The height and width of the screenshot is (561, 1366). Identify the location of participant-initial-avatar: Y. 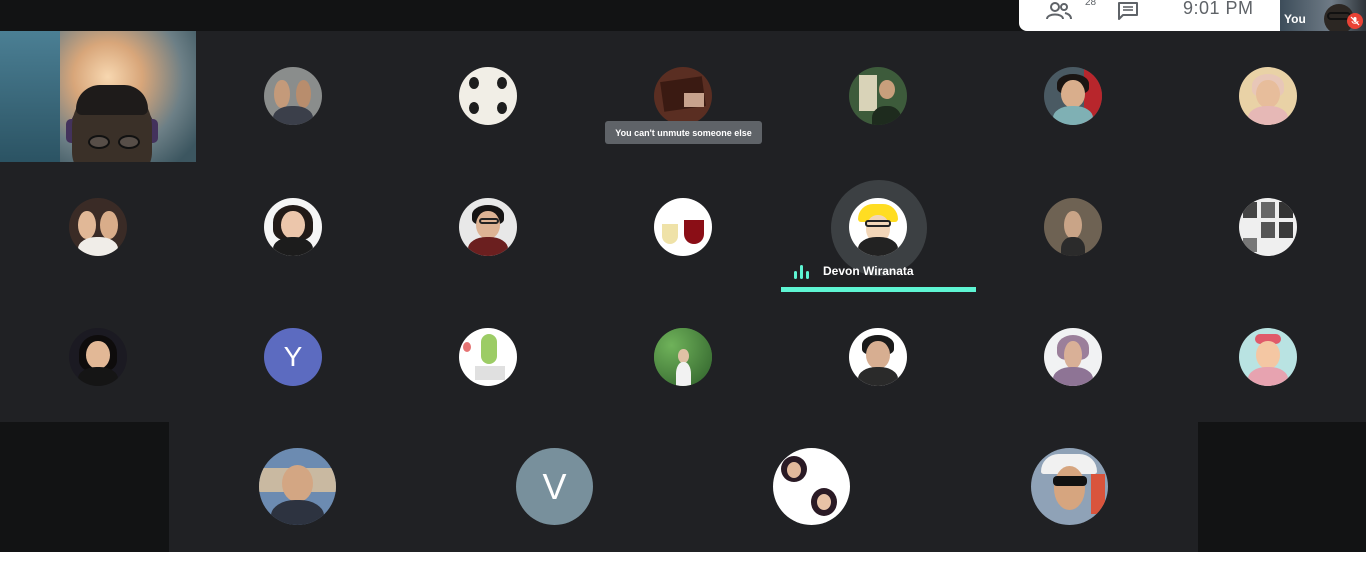
(293, 357).